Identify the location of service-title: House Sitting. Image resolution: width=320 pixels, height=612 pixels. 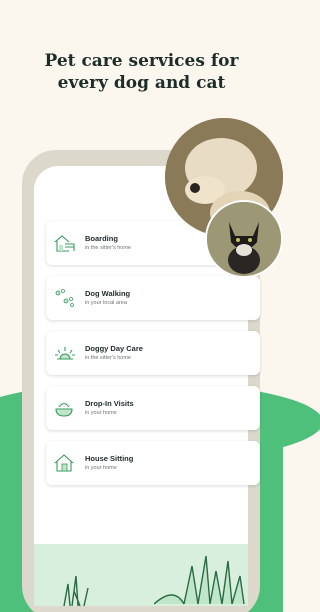
(109, 458).